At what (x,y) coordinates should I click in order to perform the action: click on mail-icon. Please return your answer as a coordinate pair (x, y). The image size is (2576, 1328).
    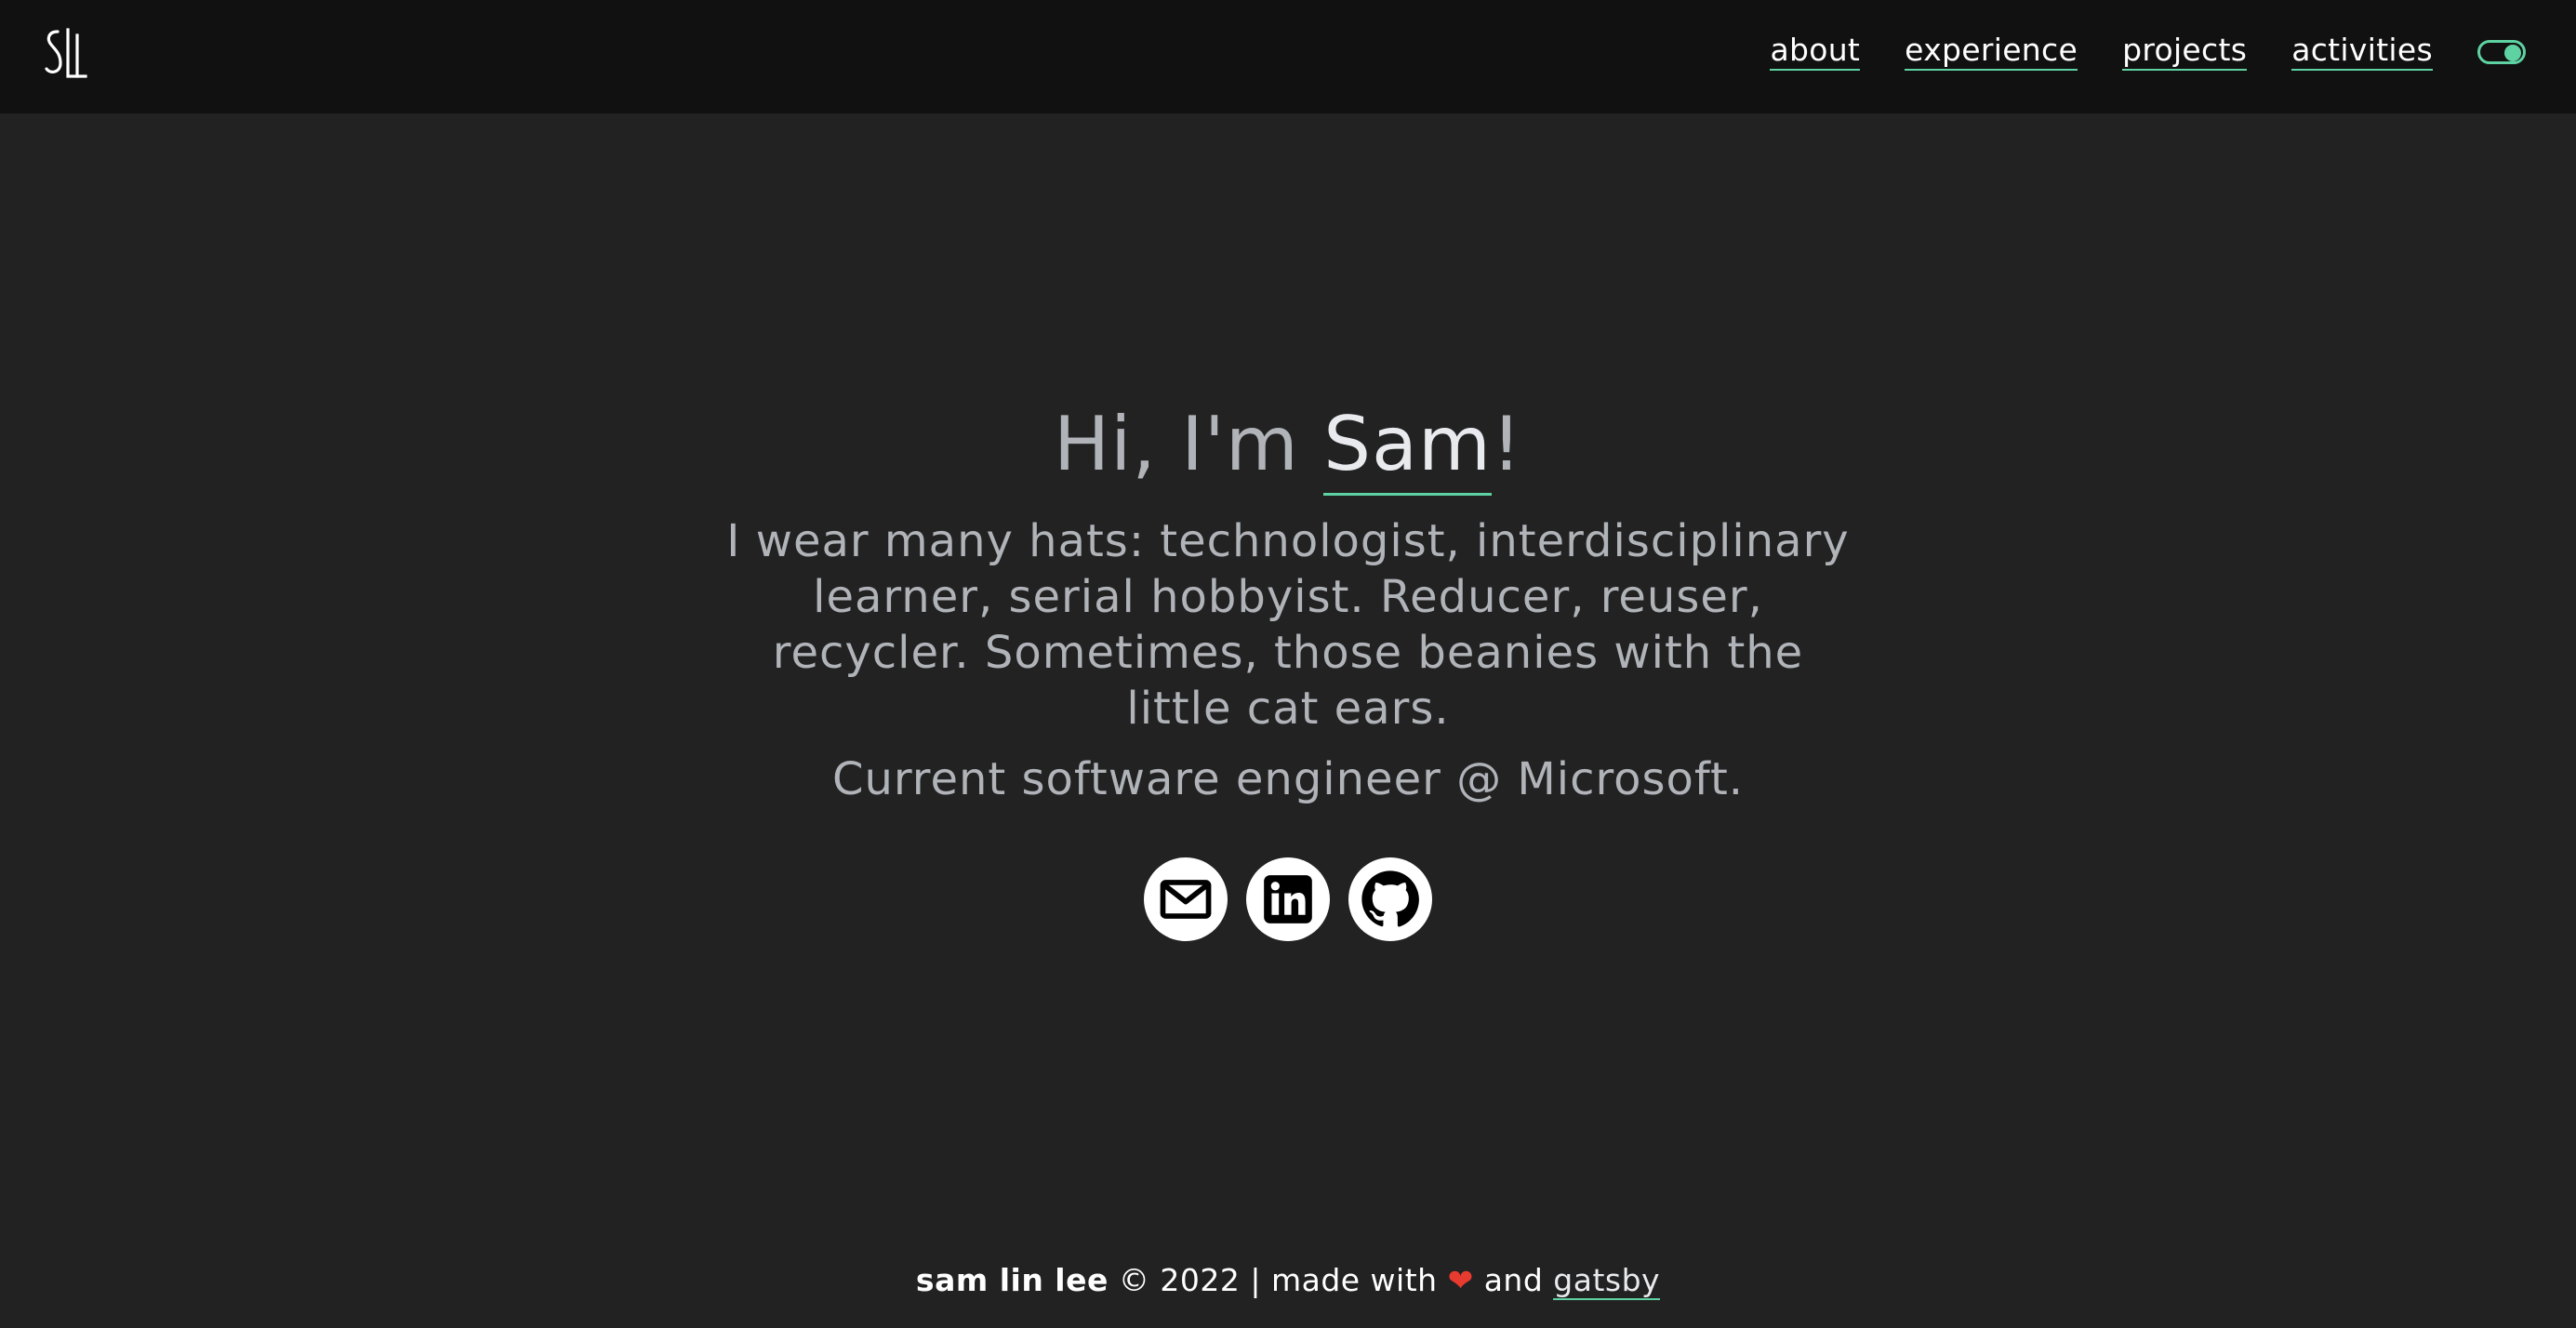
    Looking at the image, I should click on (1186, 900).